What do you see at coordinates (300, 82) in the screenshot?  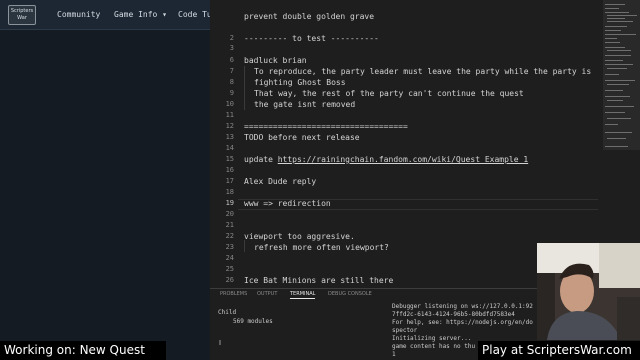 I see `code-line: fighting Ghost Boss` at bounding box center [300, 82].